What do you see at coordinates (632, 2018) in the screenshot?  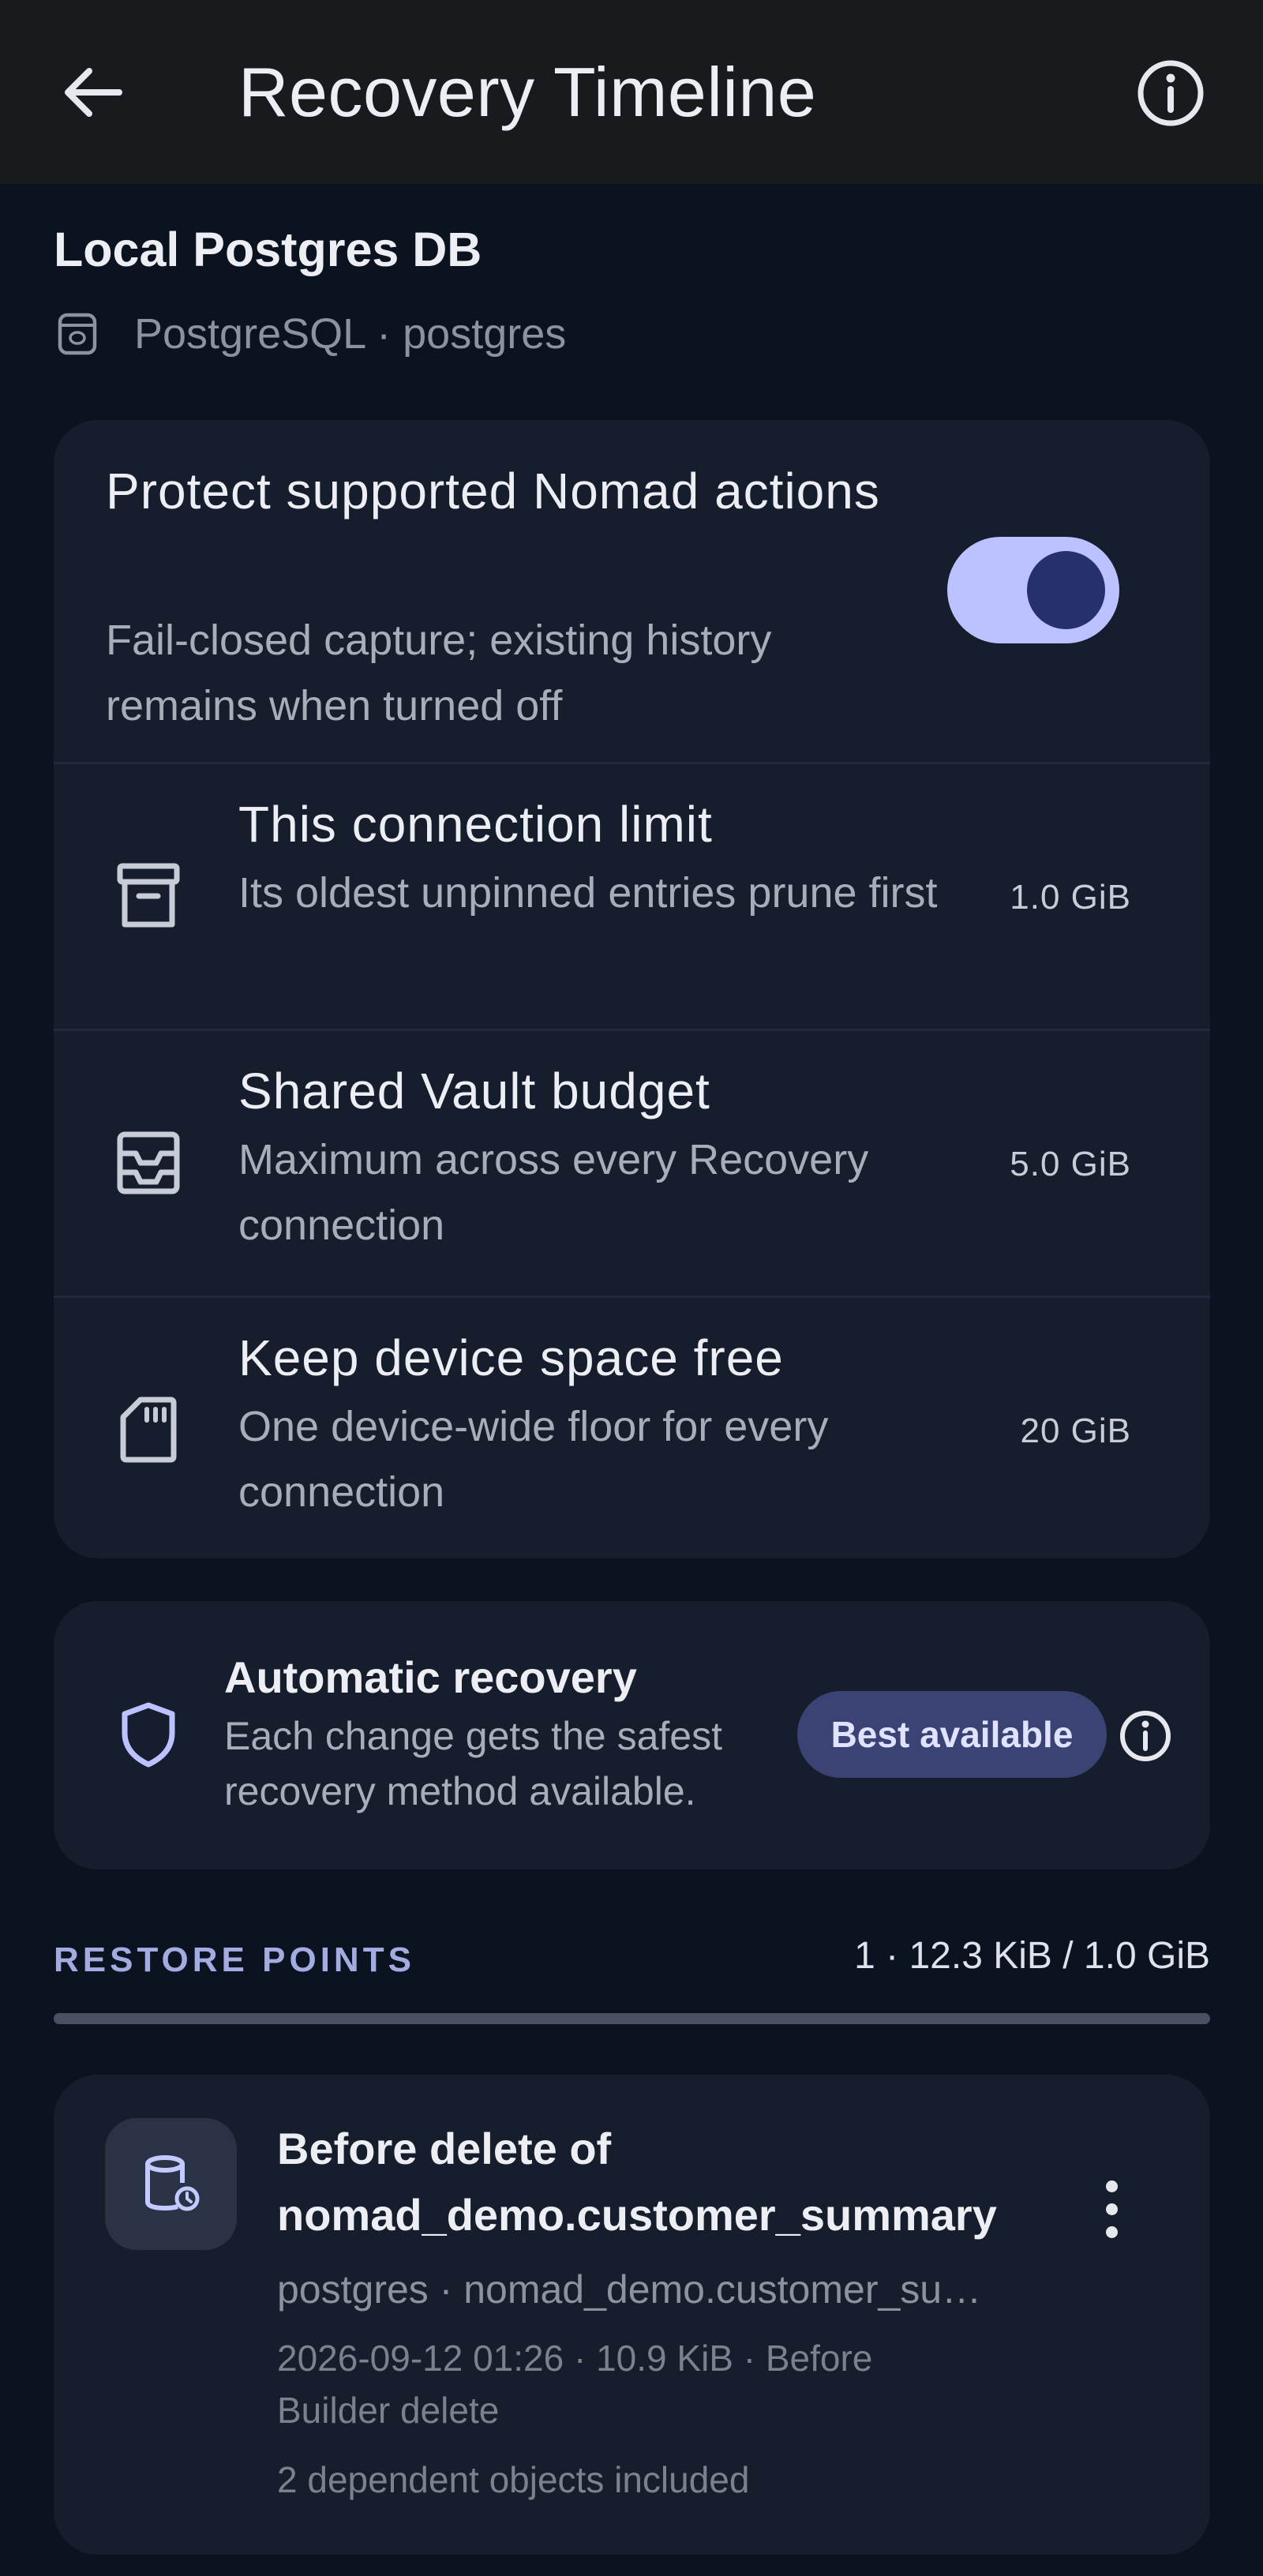 I see `storage-usage-bar` at bounding box center [632, 2018].